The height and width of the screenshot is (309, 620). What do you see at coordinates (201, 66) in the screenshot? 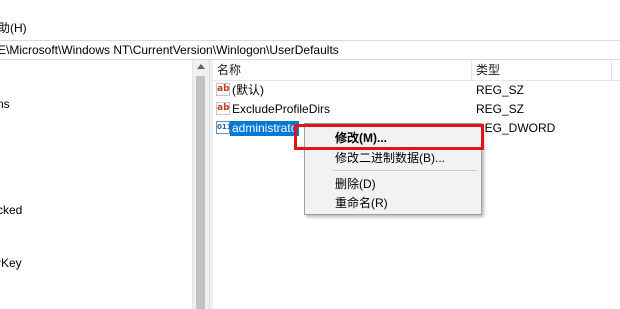
I see `scroll-up-arrow-icon` at bounding box center [201, 66].